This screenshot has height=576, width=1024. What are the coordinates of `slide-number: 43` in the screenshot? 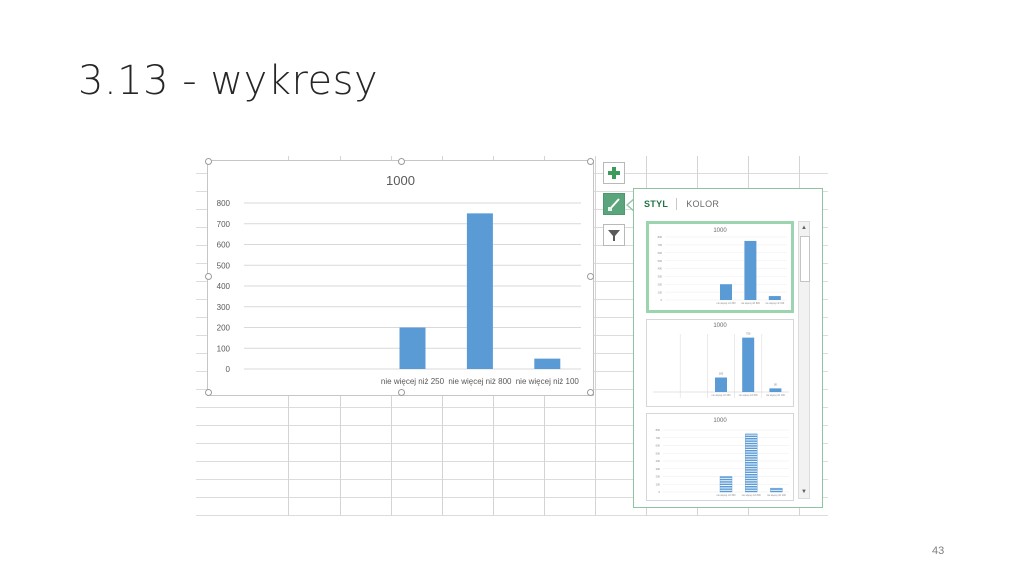 It's located at (938, 551).